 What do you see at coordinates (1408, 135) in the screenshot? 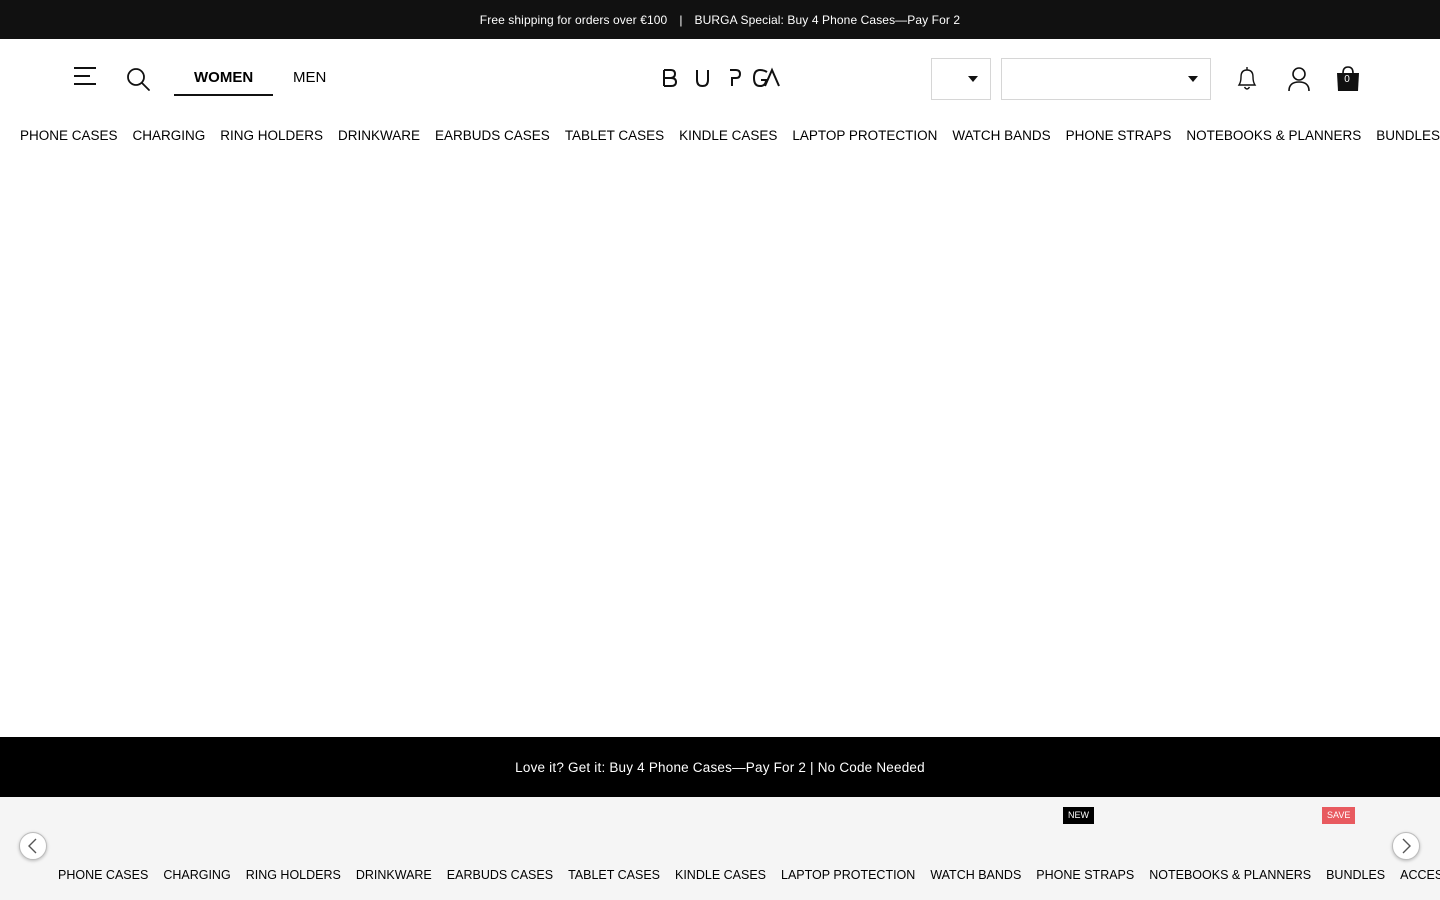
I see `nav-item-bundles: BUNDLES` at bounding box center [1408, 135].